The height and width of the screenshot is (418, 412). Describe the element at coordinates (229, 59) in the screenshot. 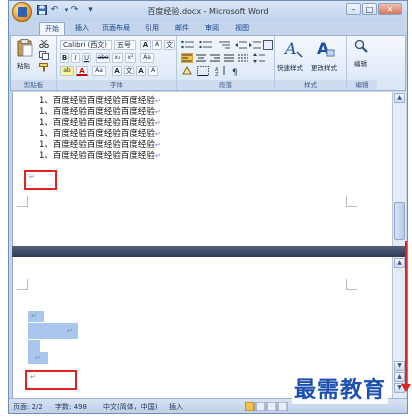

I see `justify-icon` at that location.